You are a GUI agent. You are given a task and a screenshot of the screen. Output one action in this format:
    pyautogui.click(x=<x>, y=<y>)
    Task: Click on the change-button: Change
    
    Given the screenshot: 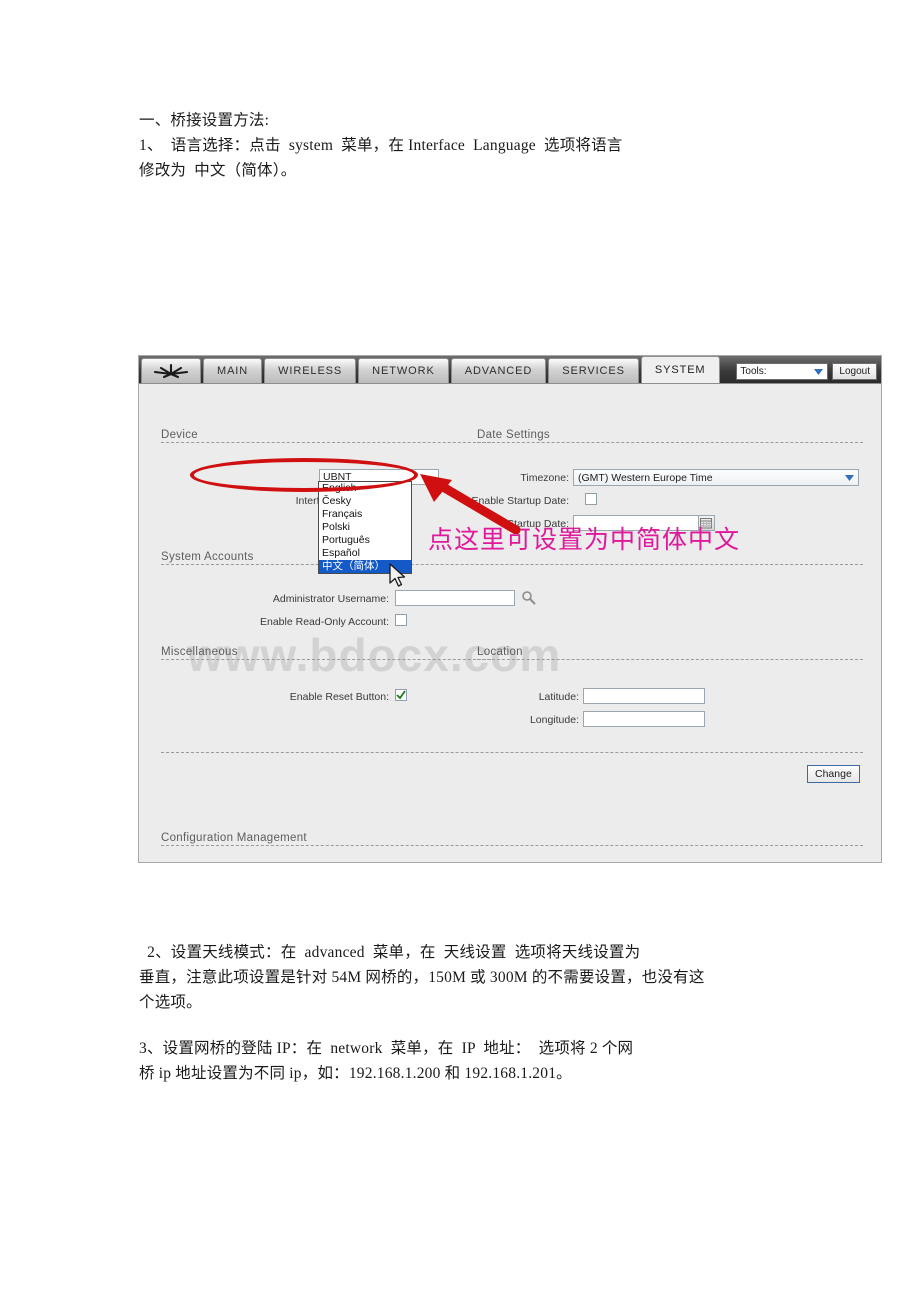 What is the action you would take?
    pyautogui.click(x=833, y=774)
    